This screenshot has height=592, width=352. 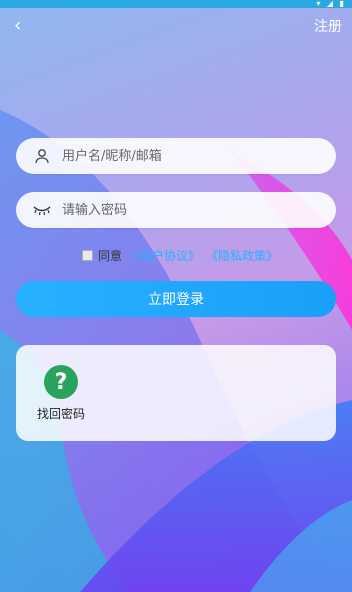 I want to click on login-button: 立即登录, so click(x=176, y=299).